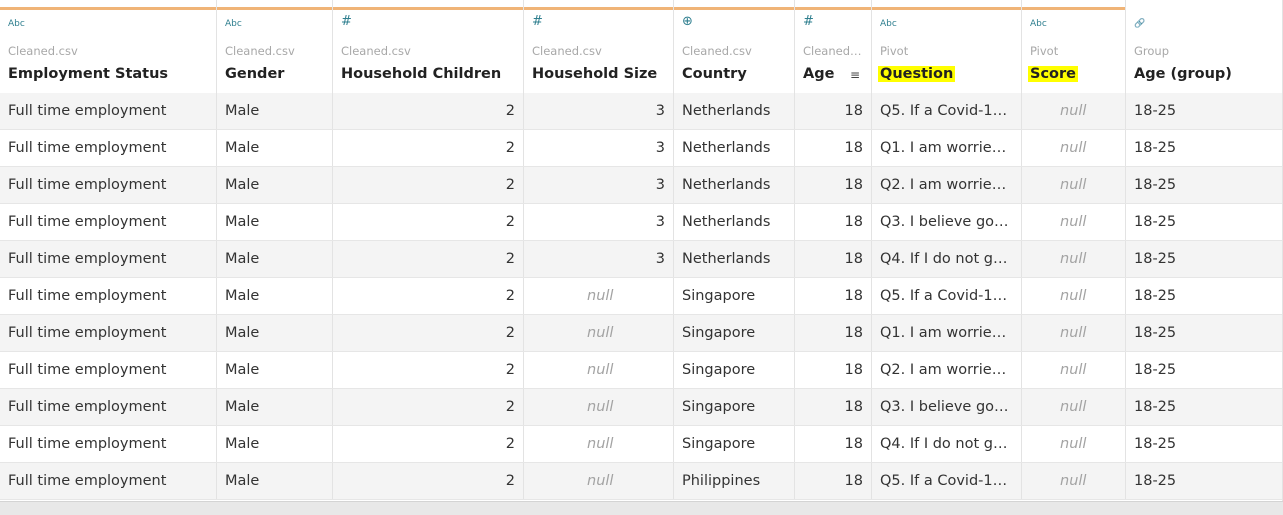  I want to click on column-header-age: # Cleaned.csv Age ≡, so click(833, 46).